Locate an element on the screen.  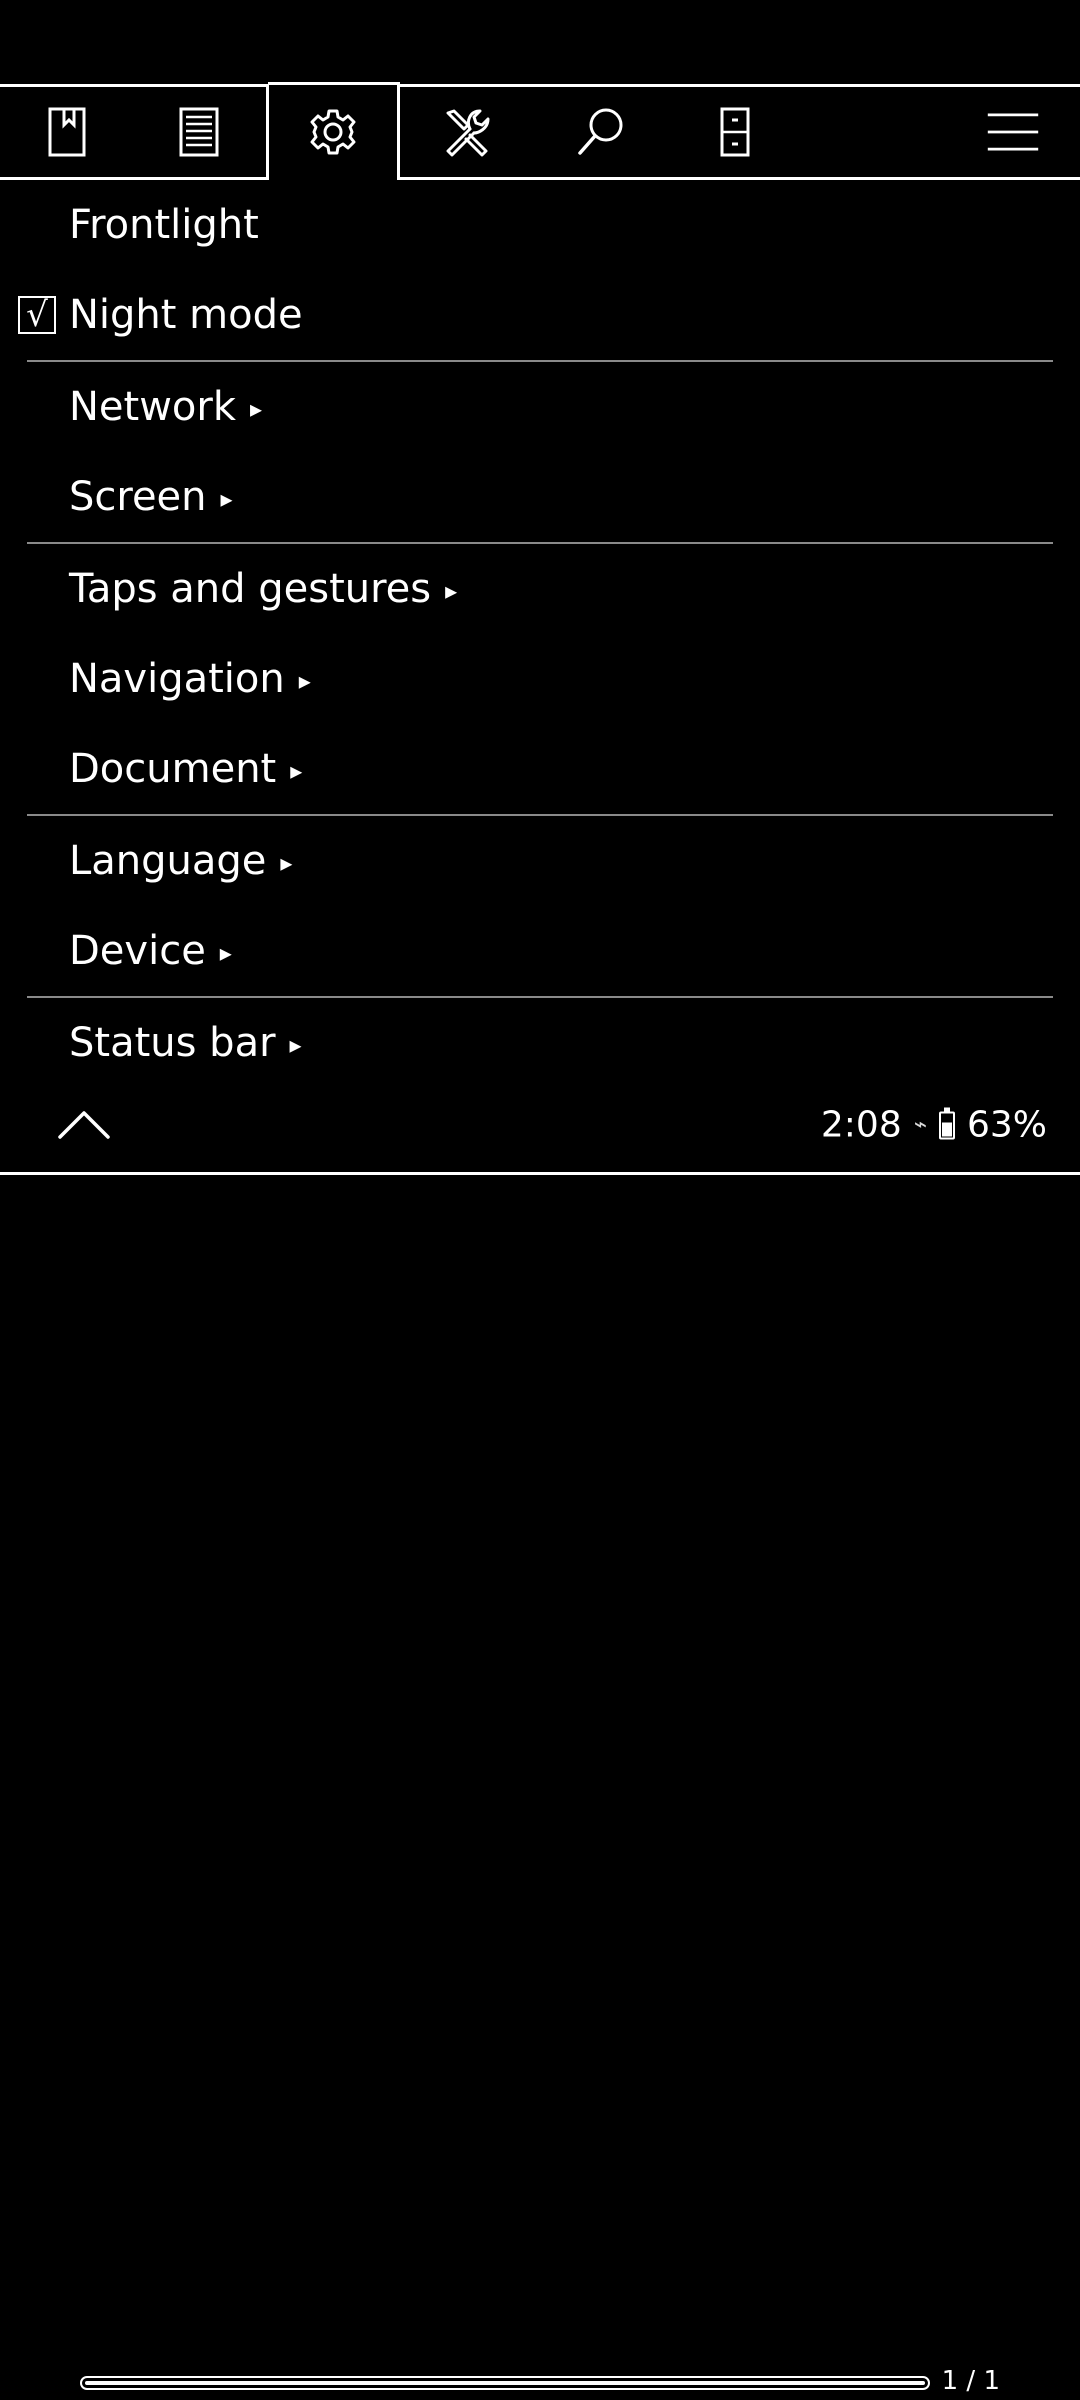
menu-item-navigation: Navigation ▸ is located at coordinates (540, 679).